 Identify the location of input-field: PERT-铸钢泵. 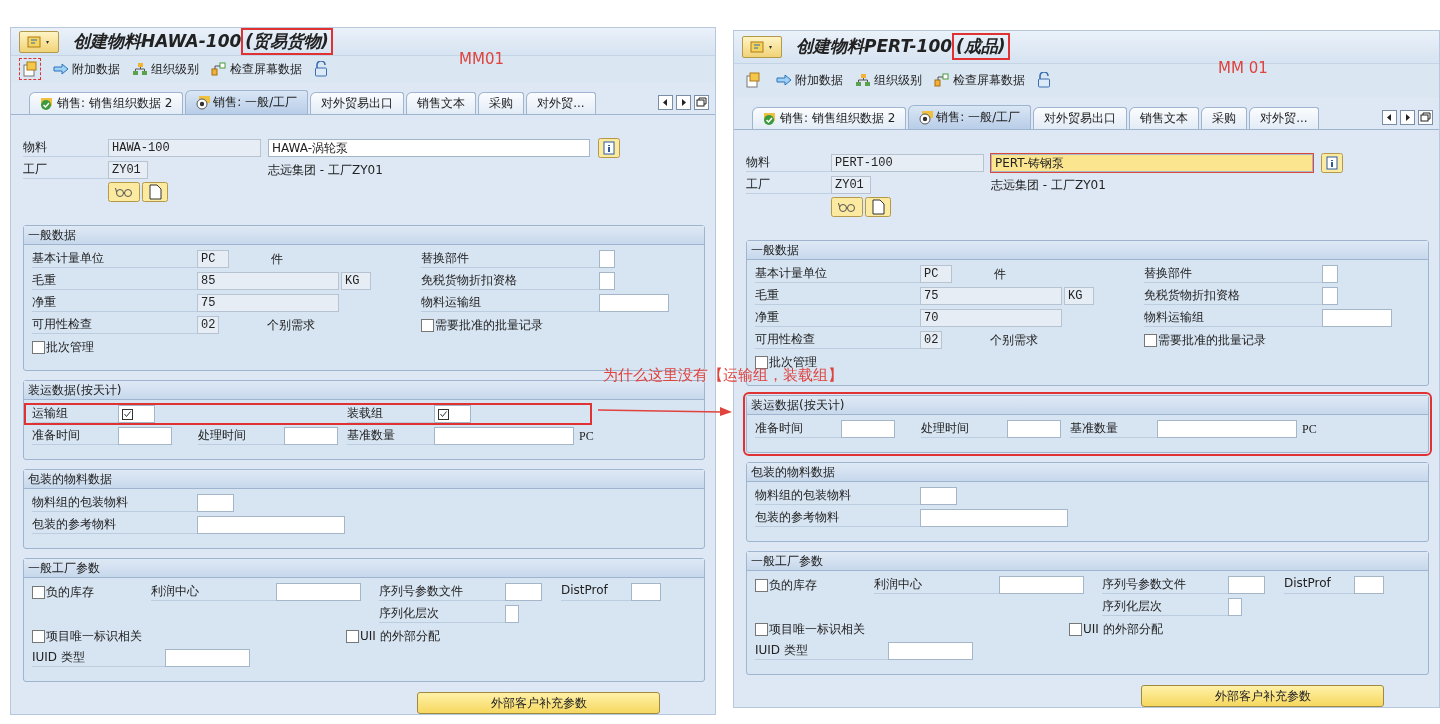
(1152, 163).